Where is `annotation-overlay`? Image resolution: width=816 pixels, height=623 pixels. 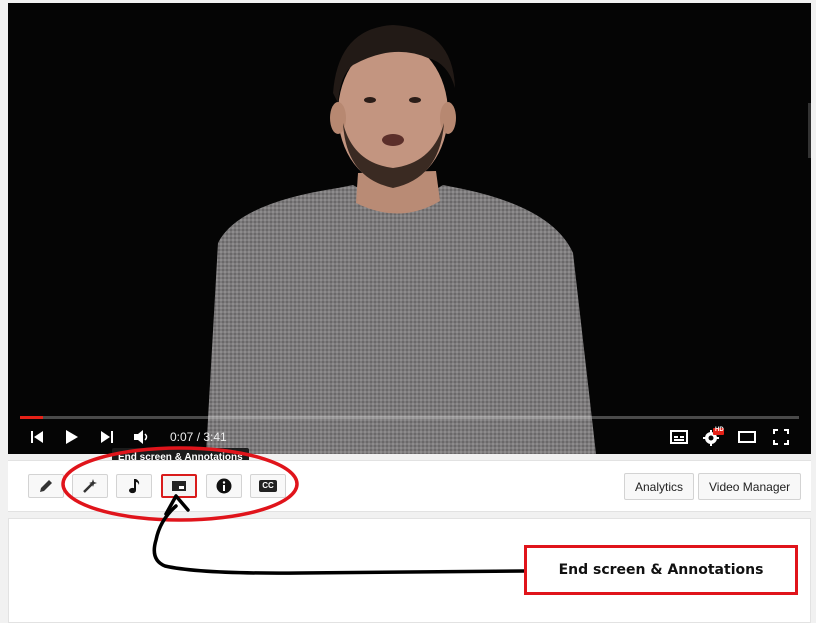 annotation-overlay is located at coordinates (293, 510).